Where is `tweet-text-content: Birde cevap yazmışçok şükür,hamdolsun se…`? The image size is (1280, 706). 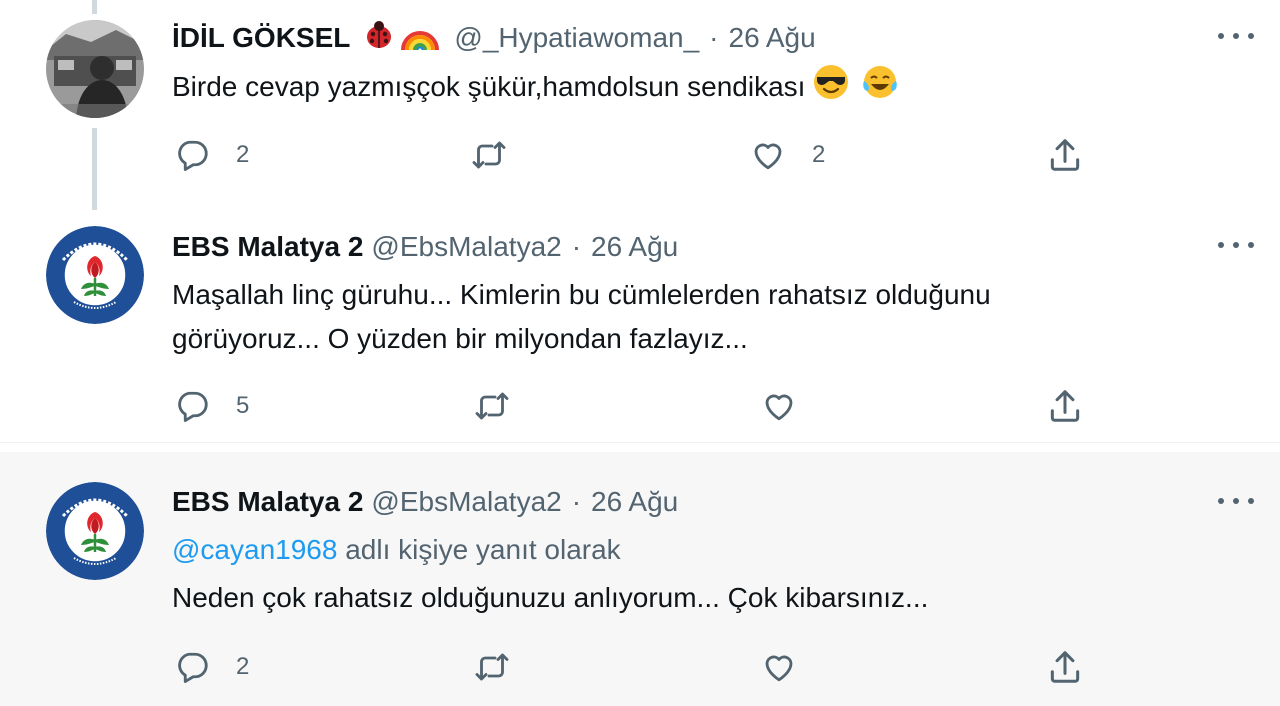 tweet-text-content: Birde cevap yazmışçok şükür,hamdolsun se… is located at coordinates (489, 86).